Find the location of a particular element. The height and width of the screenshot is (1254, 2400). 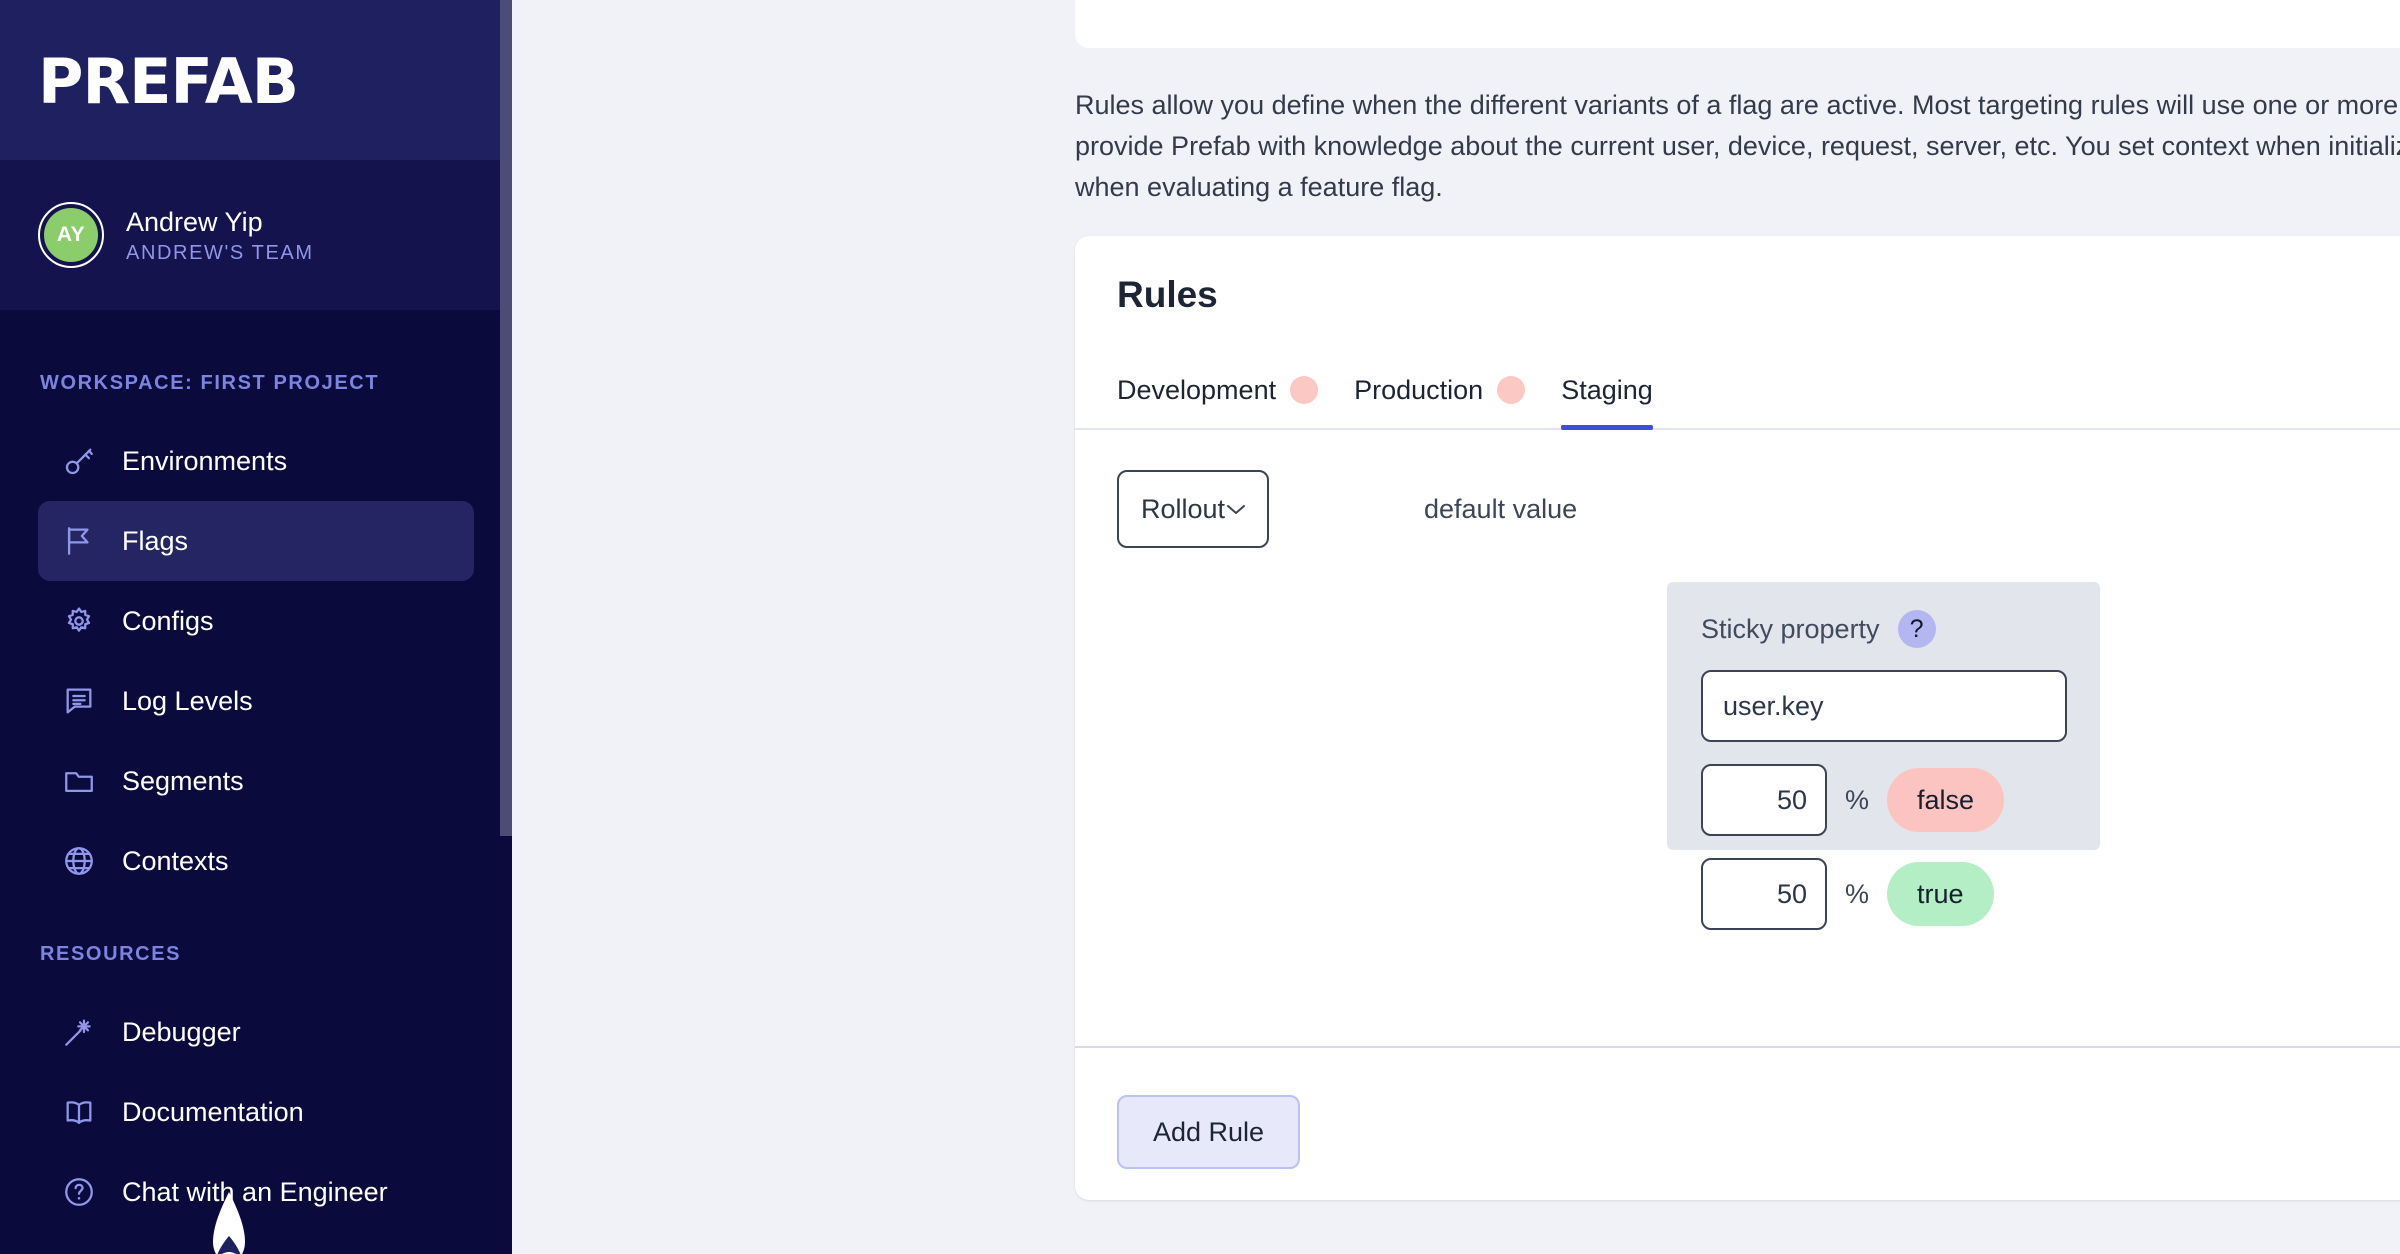

page-title: Rules is located at coordinates (1167, 294).